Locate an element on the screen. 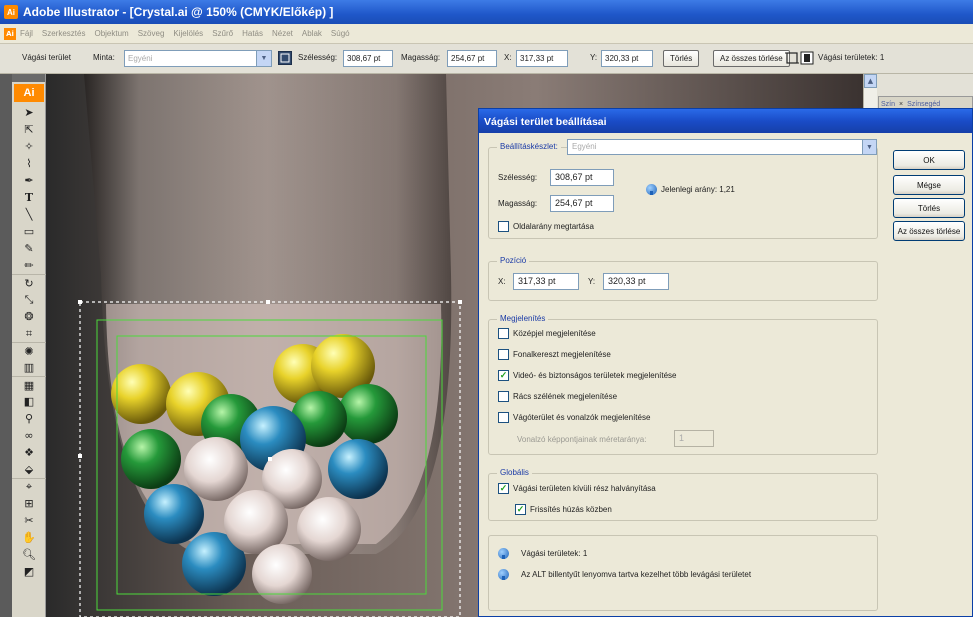 The width and height of the screenshot is (973, 617). lasso-tool-icon: ⌇ is located at coordinates (29, 163).